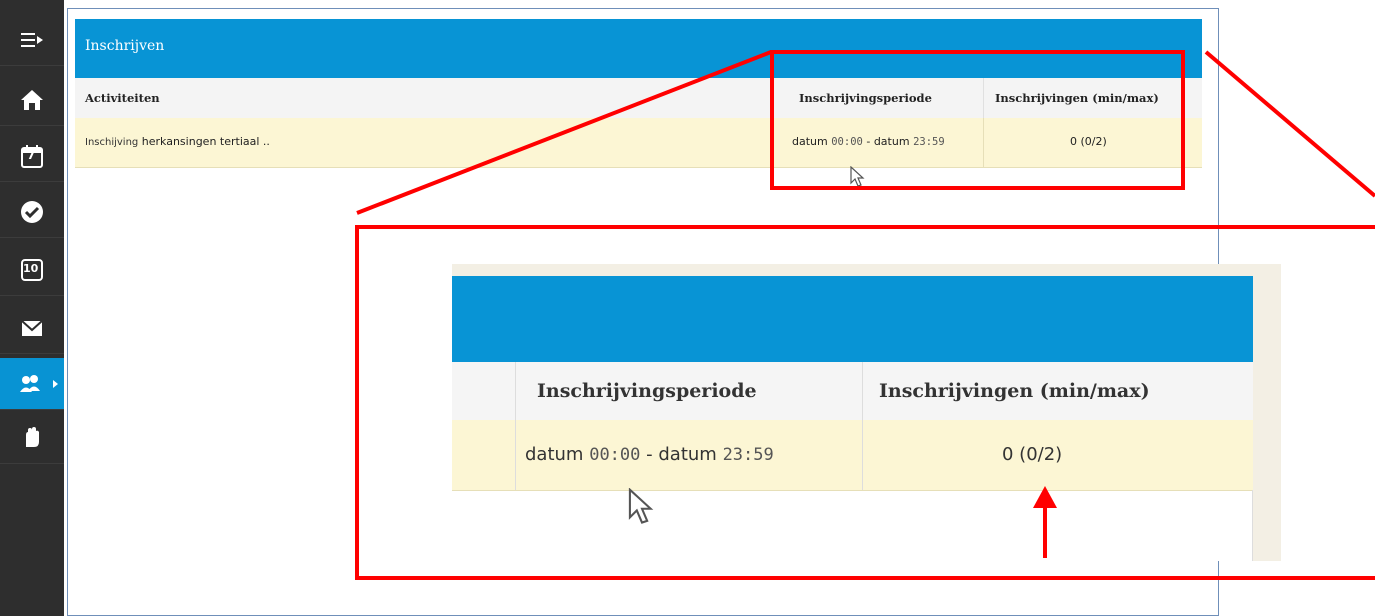 Image resolution: width=1375 pixels, height=616 pixels. I want to click on sidebar-item-calendar: 7, so click(32, 156).